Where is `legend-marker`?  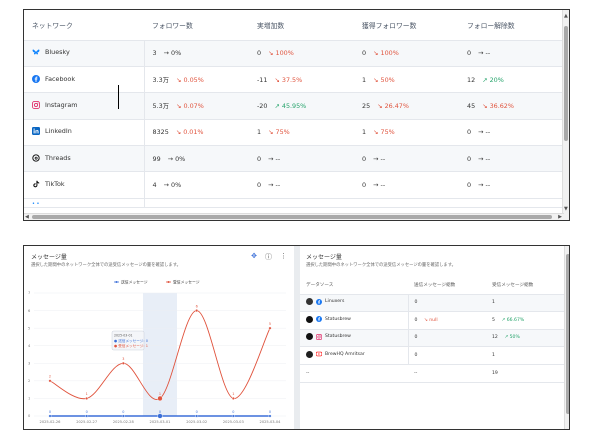
legend-marker is located at coordinates (116, 282).